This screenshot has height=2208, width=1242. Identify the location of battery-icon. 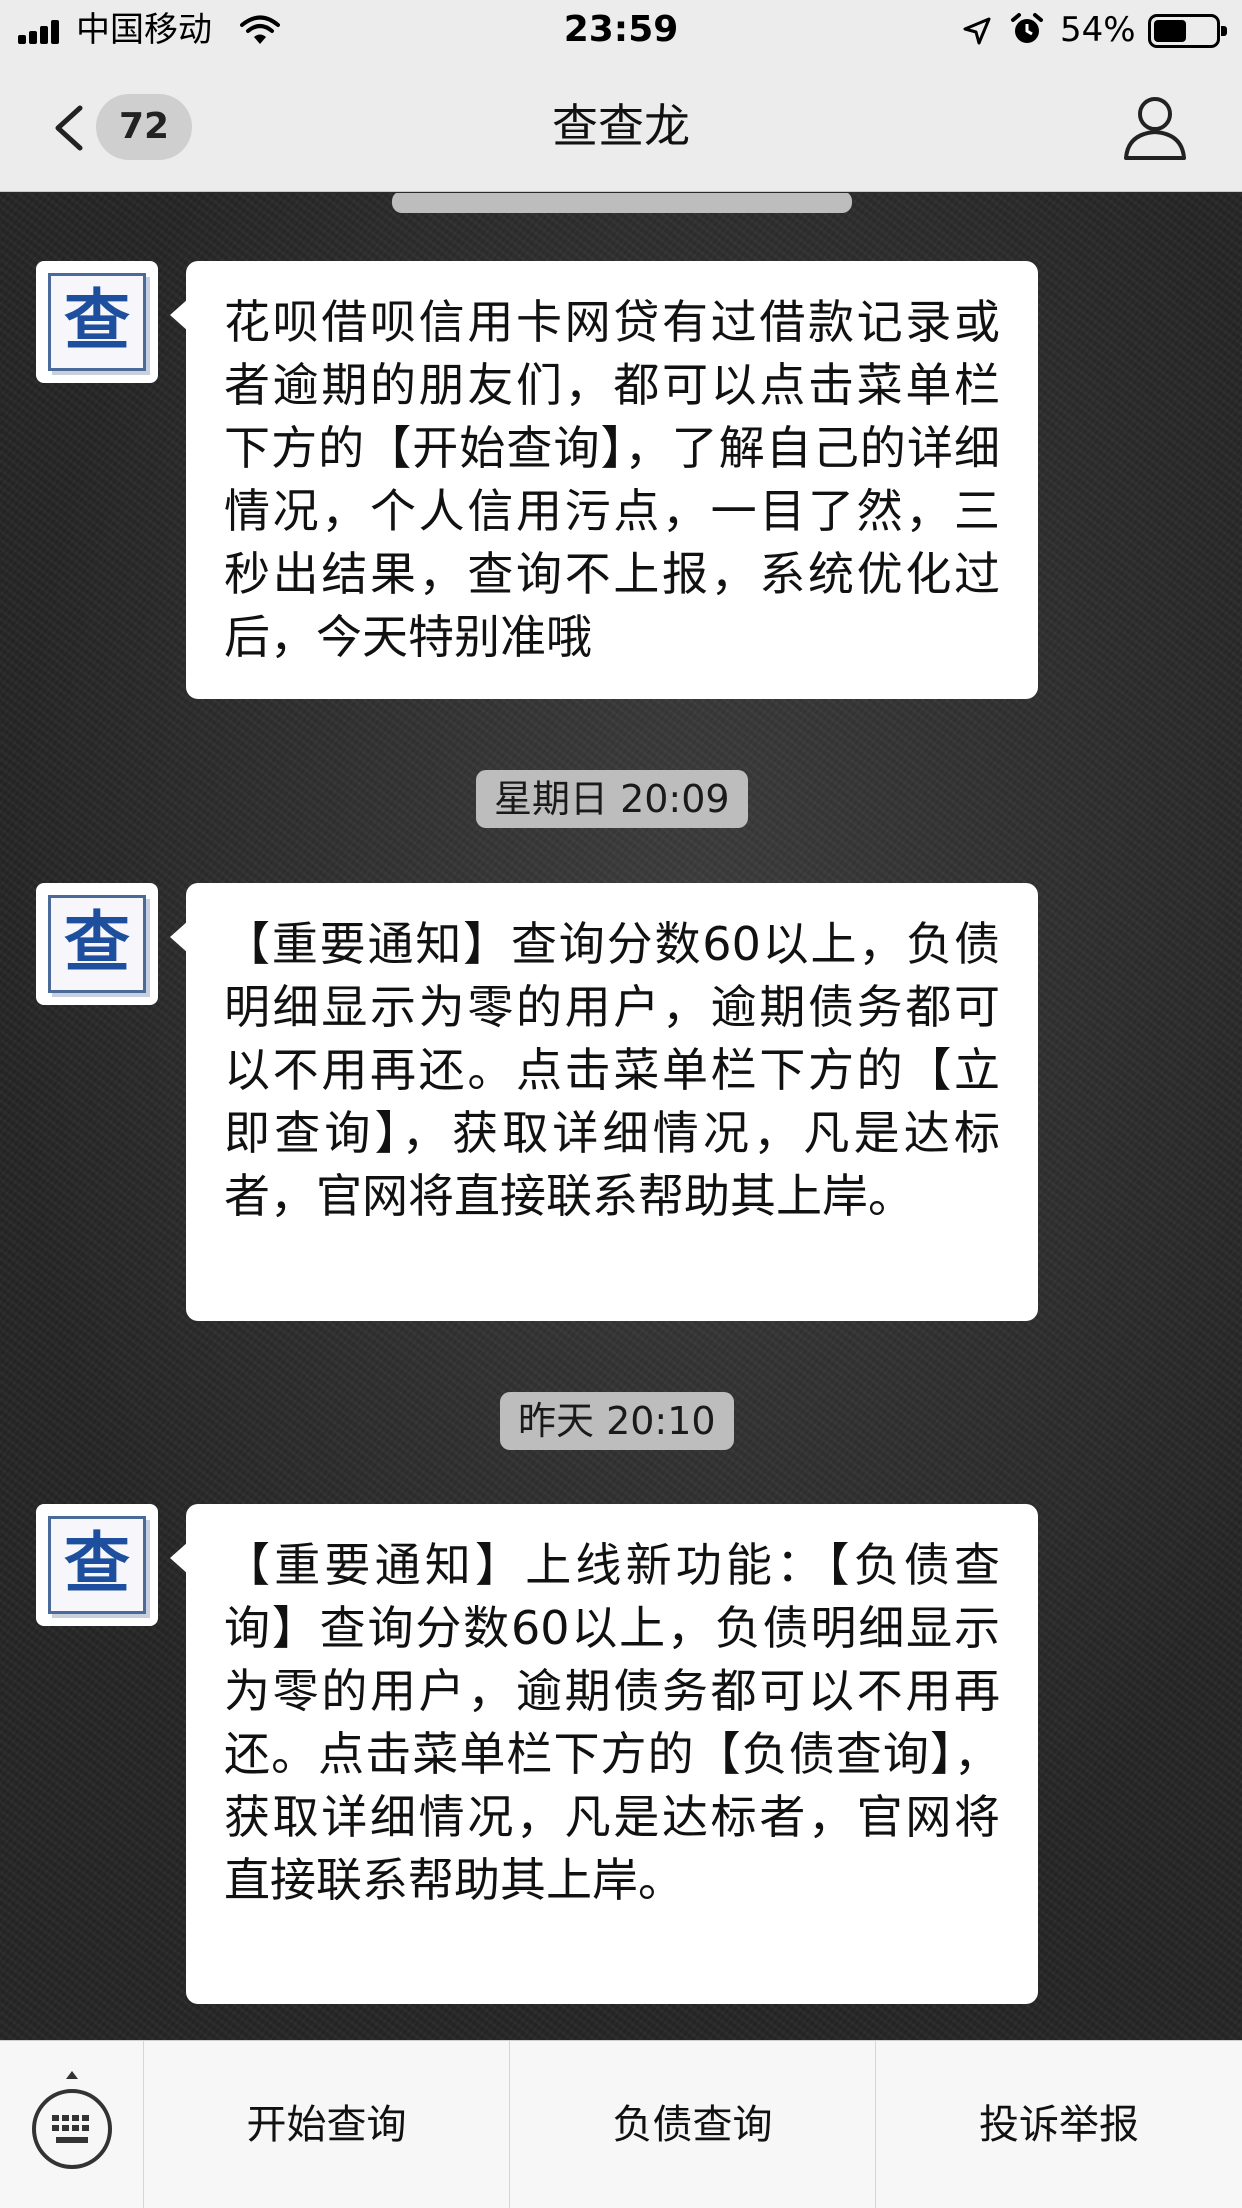
(1187, 31).